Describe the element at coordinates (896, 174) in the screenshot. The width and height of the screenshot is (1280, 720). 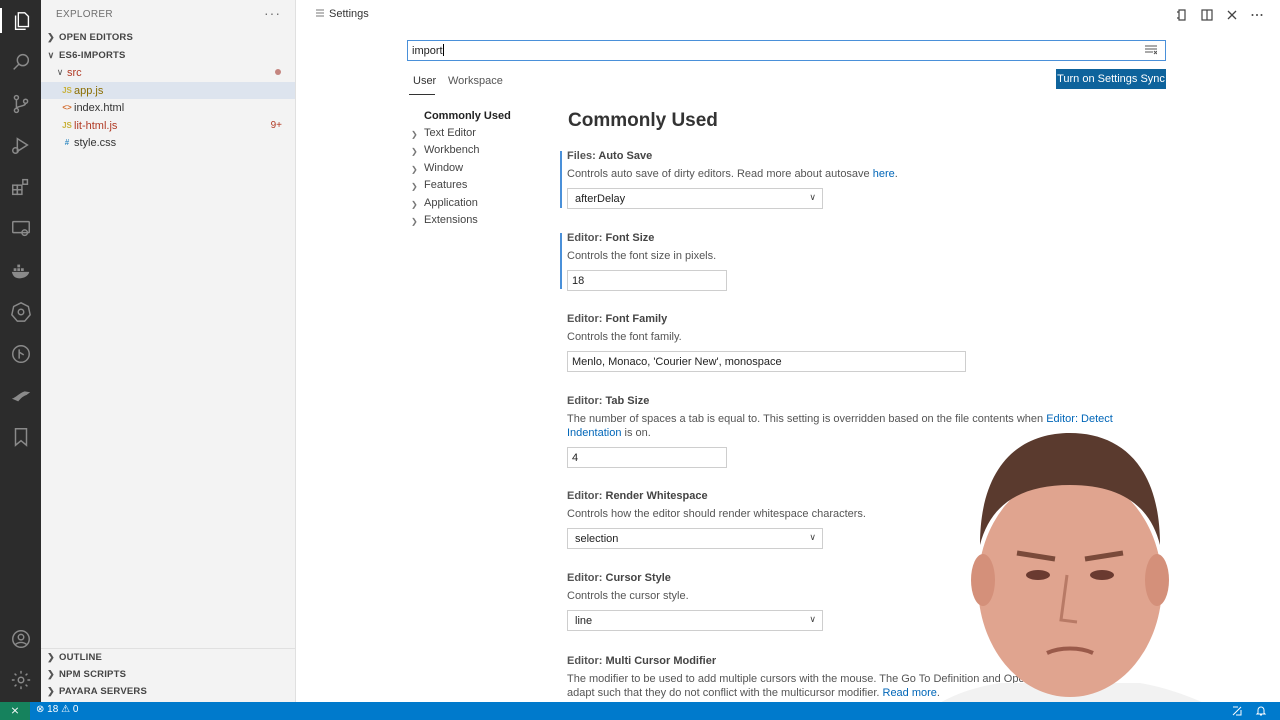
I see `desc-end: .` at that location.